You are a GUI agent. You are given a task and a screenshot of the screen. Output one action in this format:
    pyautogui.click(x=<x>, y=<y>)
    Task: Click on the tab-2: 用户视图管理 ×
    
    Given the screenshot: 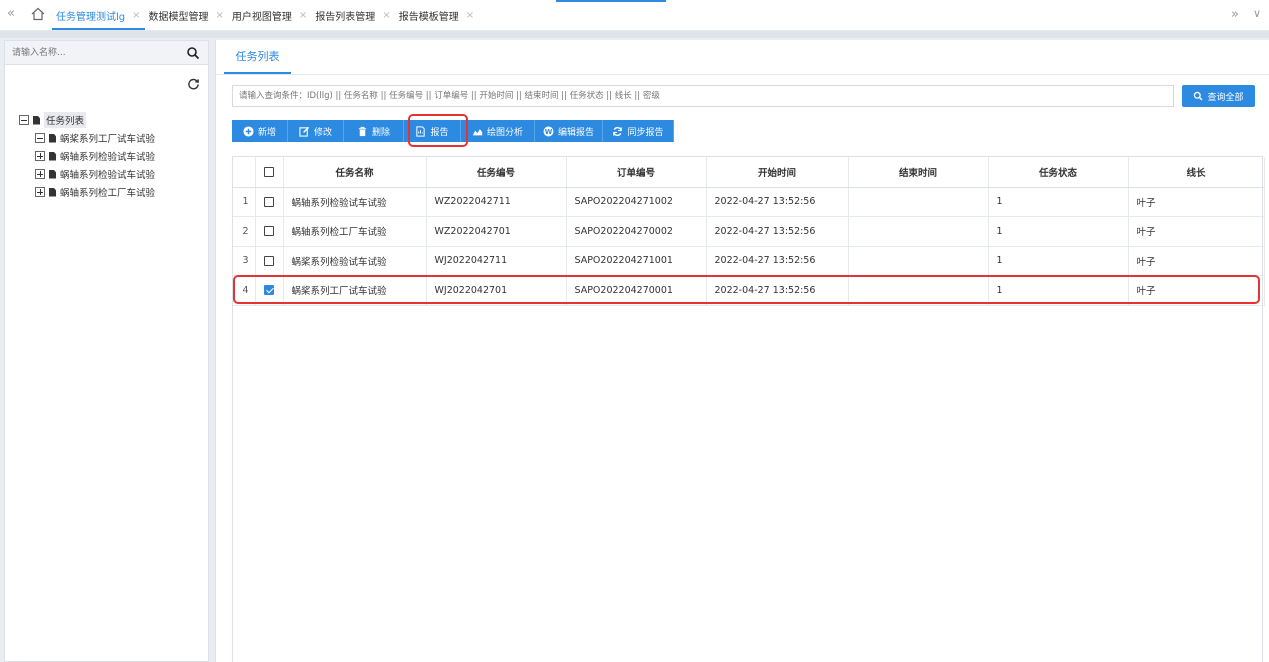 What is the action you would take?
    pyautogui.click(x=269, y=15)
    